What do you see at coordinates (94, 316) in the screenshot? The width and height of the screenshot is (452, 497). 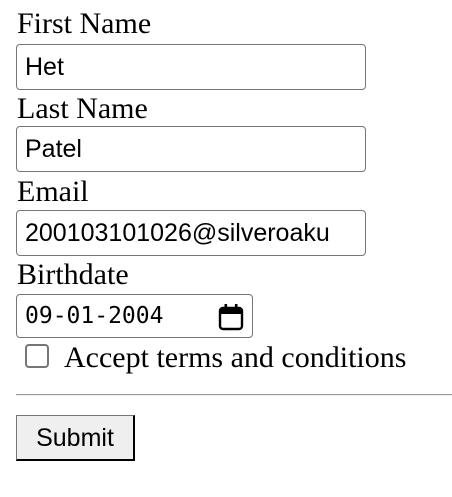 I see `birthdate-value: 09-01-2004` at bounding box center [94, 316].